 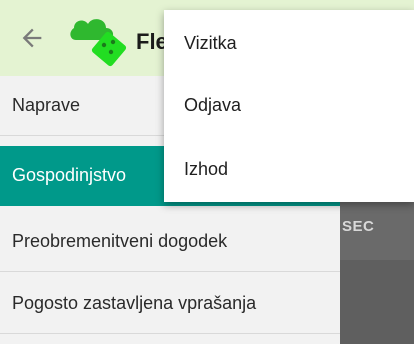 What do you see at coordinates (46, 105) in the screenshot?
I see `drawer-item-label: Naprave` at bounding box center [46, 105].